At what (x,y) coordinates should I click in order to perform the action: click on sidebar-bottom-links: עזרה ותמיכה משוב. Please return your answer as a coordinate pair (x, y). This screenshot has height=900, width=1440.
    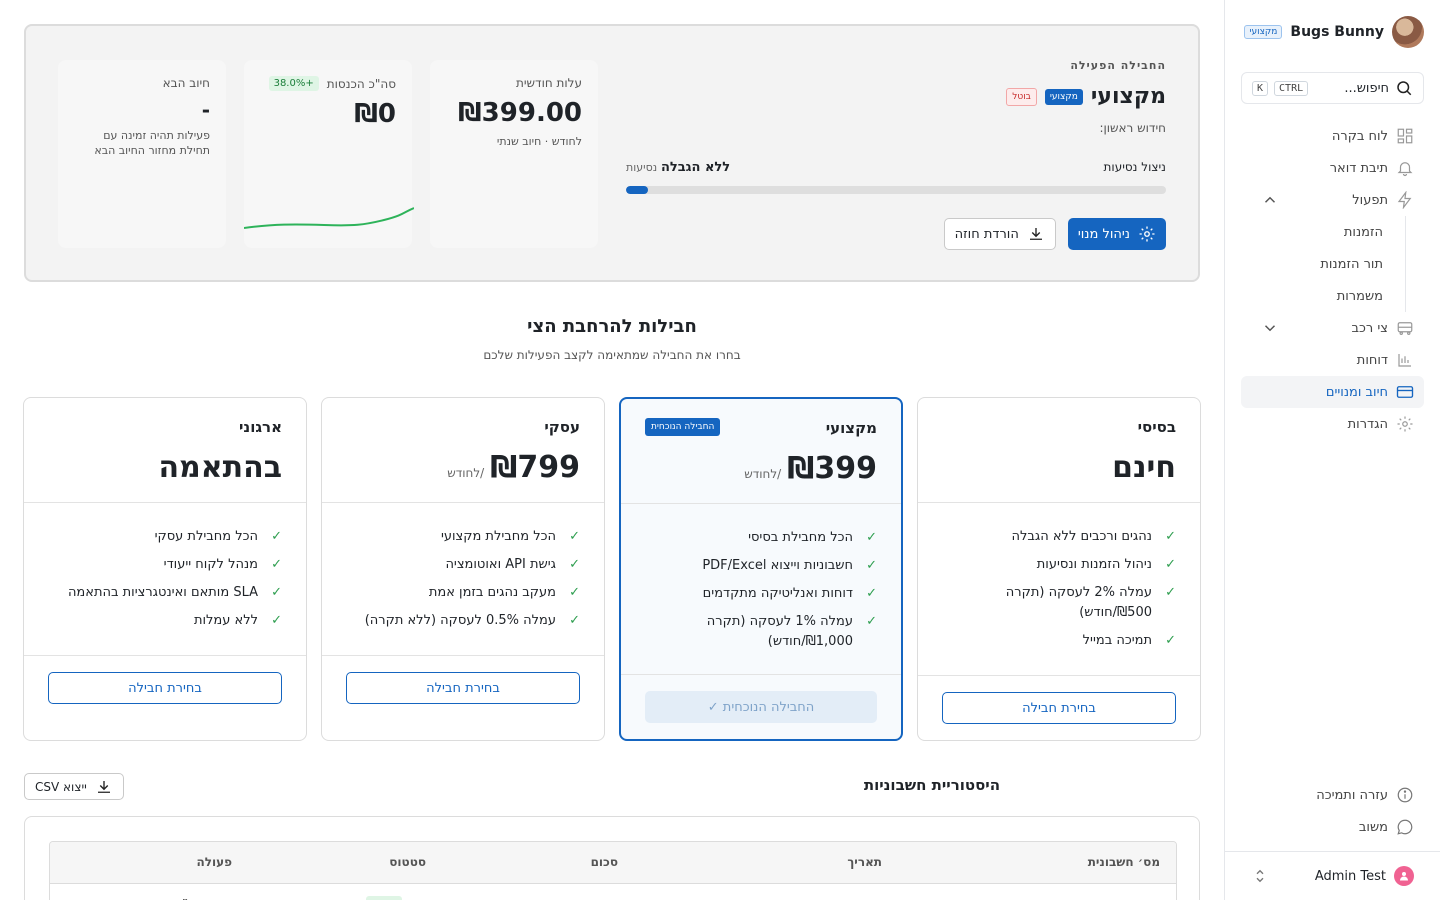
    Looking at the image, I should click on (1332, 811).